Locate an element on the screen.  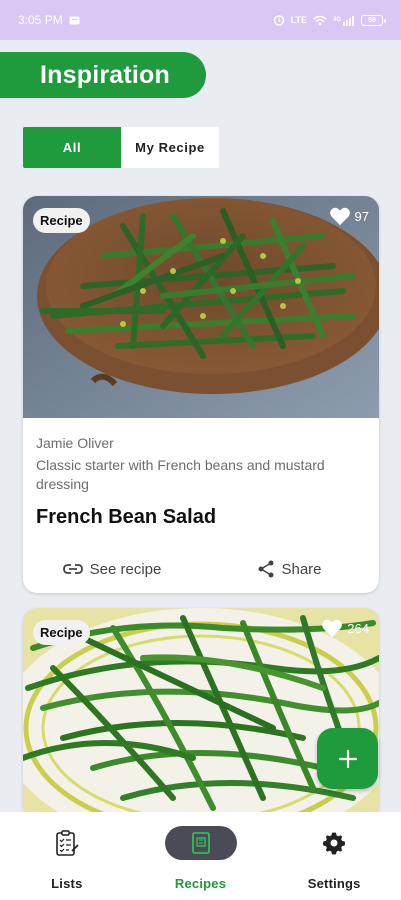
battery-level: 59 is located at coordinates (372, 20).